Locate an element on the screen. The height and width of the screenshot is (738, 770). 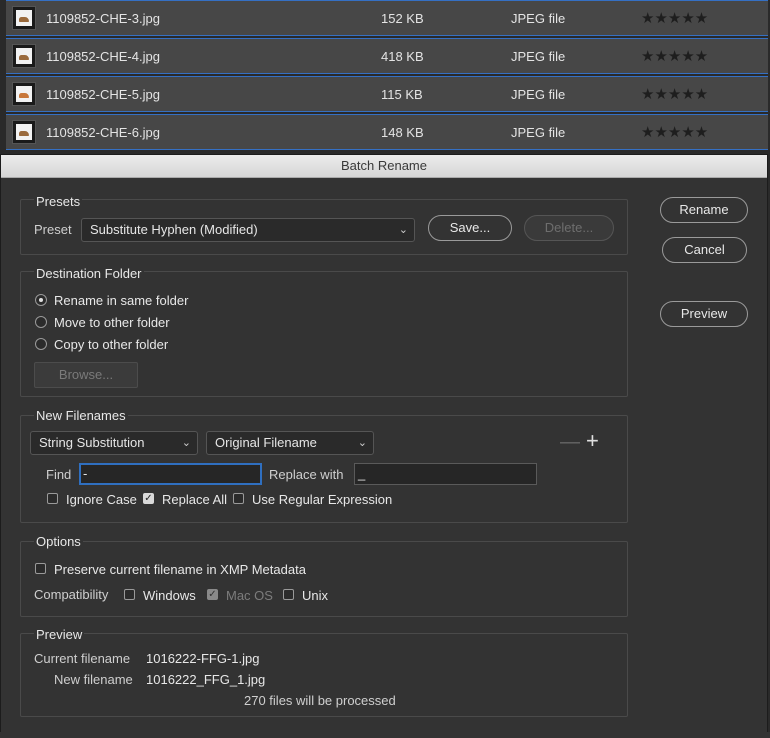
regex-checkbox is located at coordinates (238, 498).